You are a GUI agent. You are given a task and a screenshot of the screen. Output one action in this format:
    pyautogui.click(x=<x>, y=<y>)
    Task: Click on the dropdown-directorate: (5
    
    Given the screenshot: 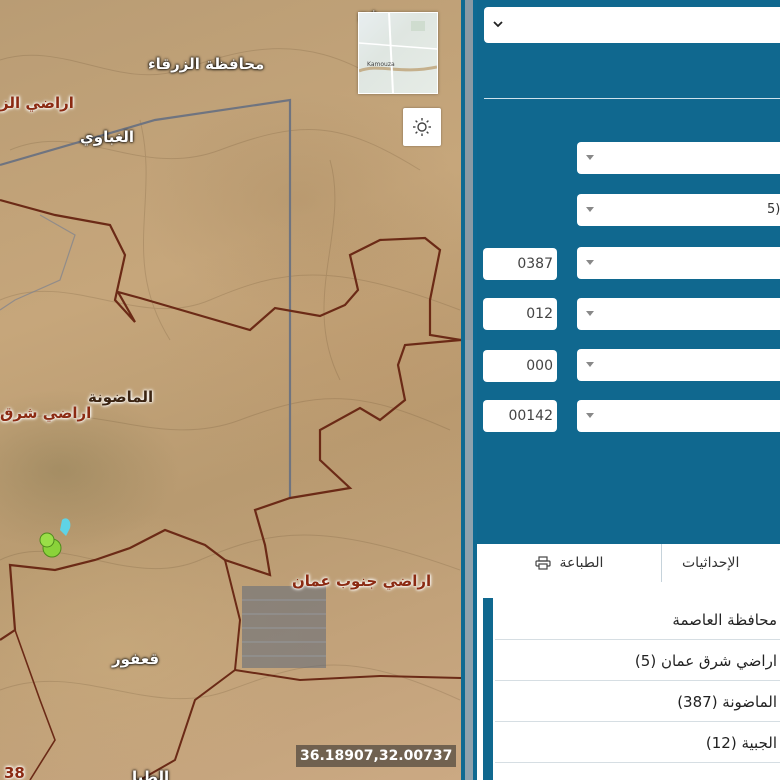 What is the action you would take?
    pyautogui.click(x=678, y=210)
    